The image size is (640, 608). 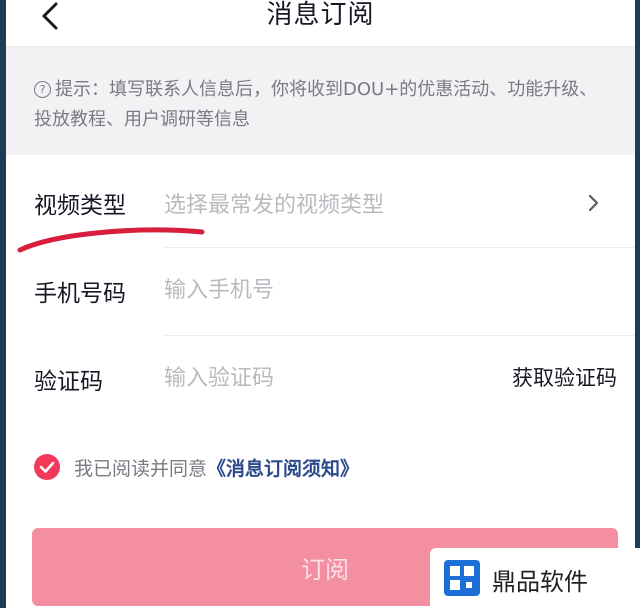 What do you see at coordinates (594, 203) in the screenshot?
I see `chevron-right-icon` at bounding box center [594, 203].